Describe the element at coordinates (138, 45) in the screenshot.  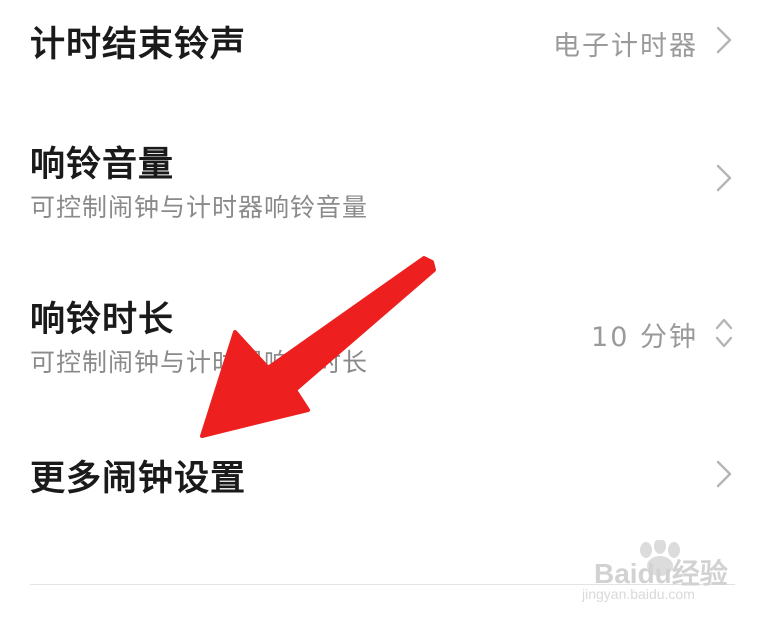
I see `setting-title: 计时结束铃声` at that location.